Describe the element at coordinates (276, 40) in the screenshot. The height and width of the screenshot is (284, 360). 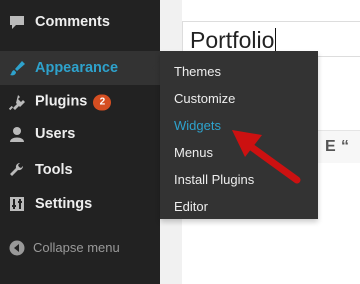
I see `text-caret` at that location.